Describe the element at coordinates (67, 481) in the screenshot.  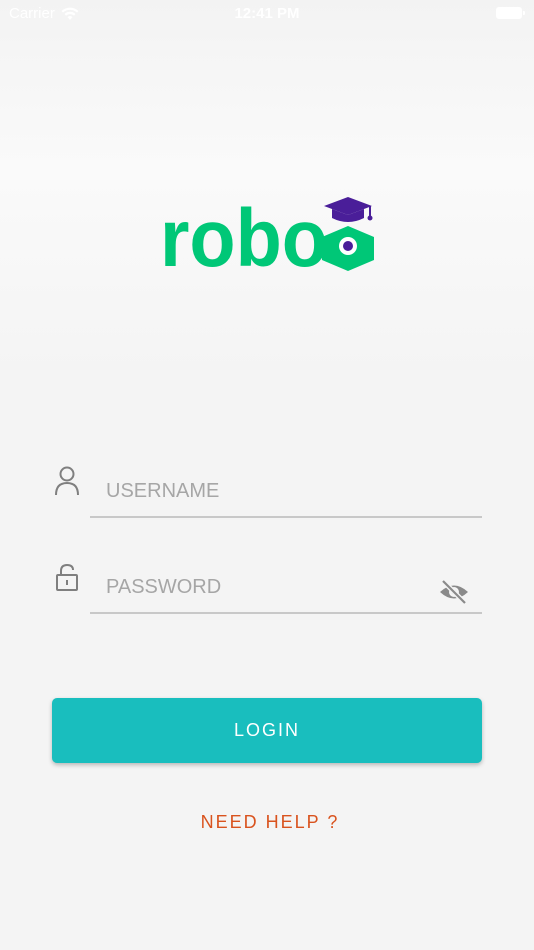
I see `user-icon` at that location.